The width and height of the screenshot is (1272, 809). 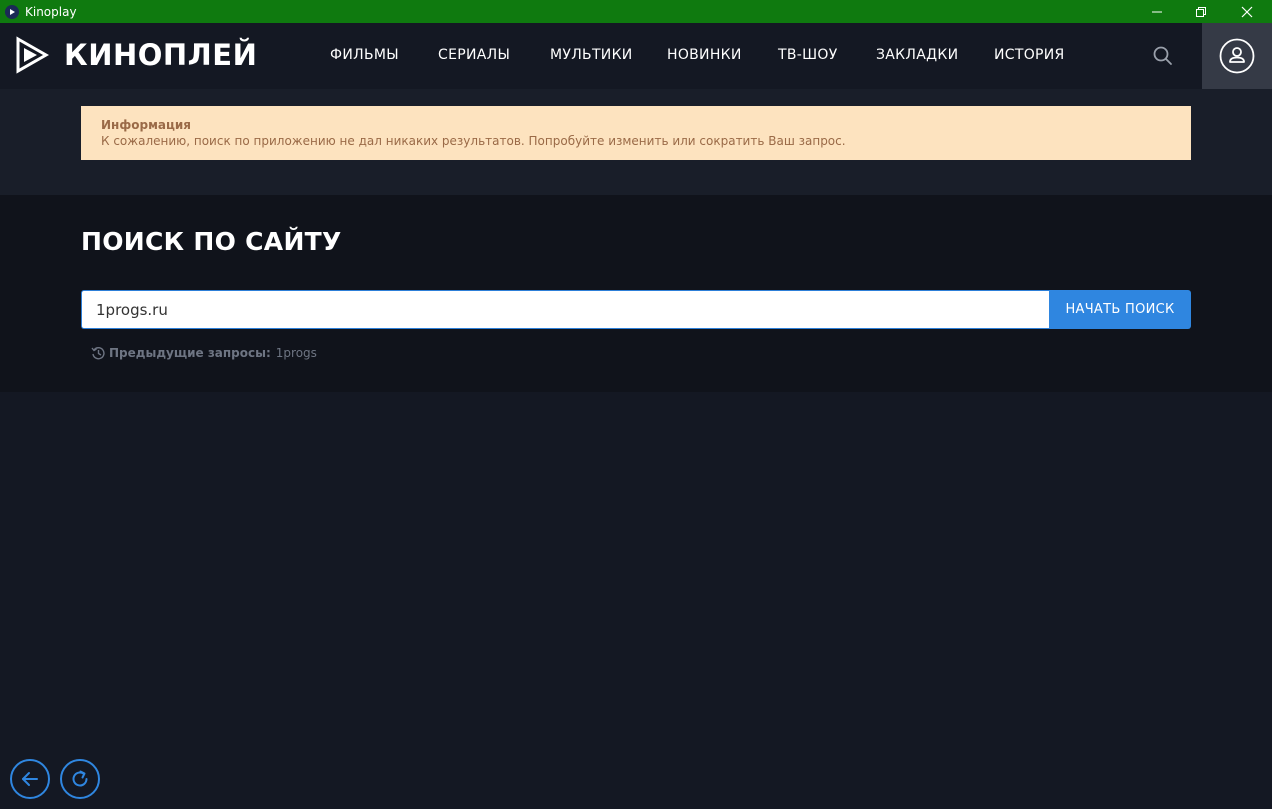 I want to click on previous-query-link: 1progs, so click(x=296, y=353).